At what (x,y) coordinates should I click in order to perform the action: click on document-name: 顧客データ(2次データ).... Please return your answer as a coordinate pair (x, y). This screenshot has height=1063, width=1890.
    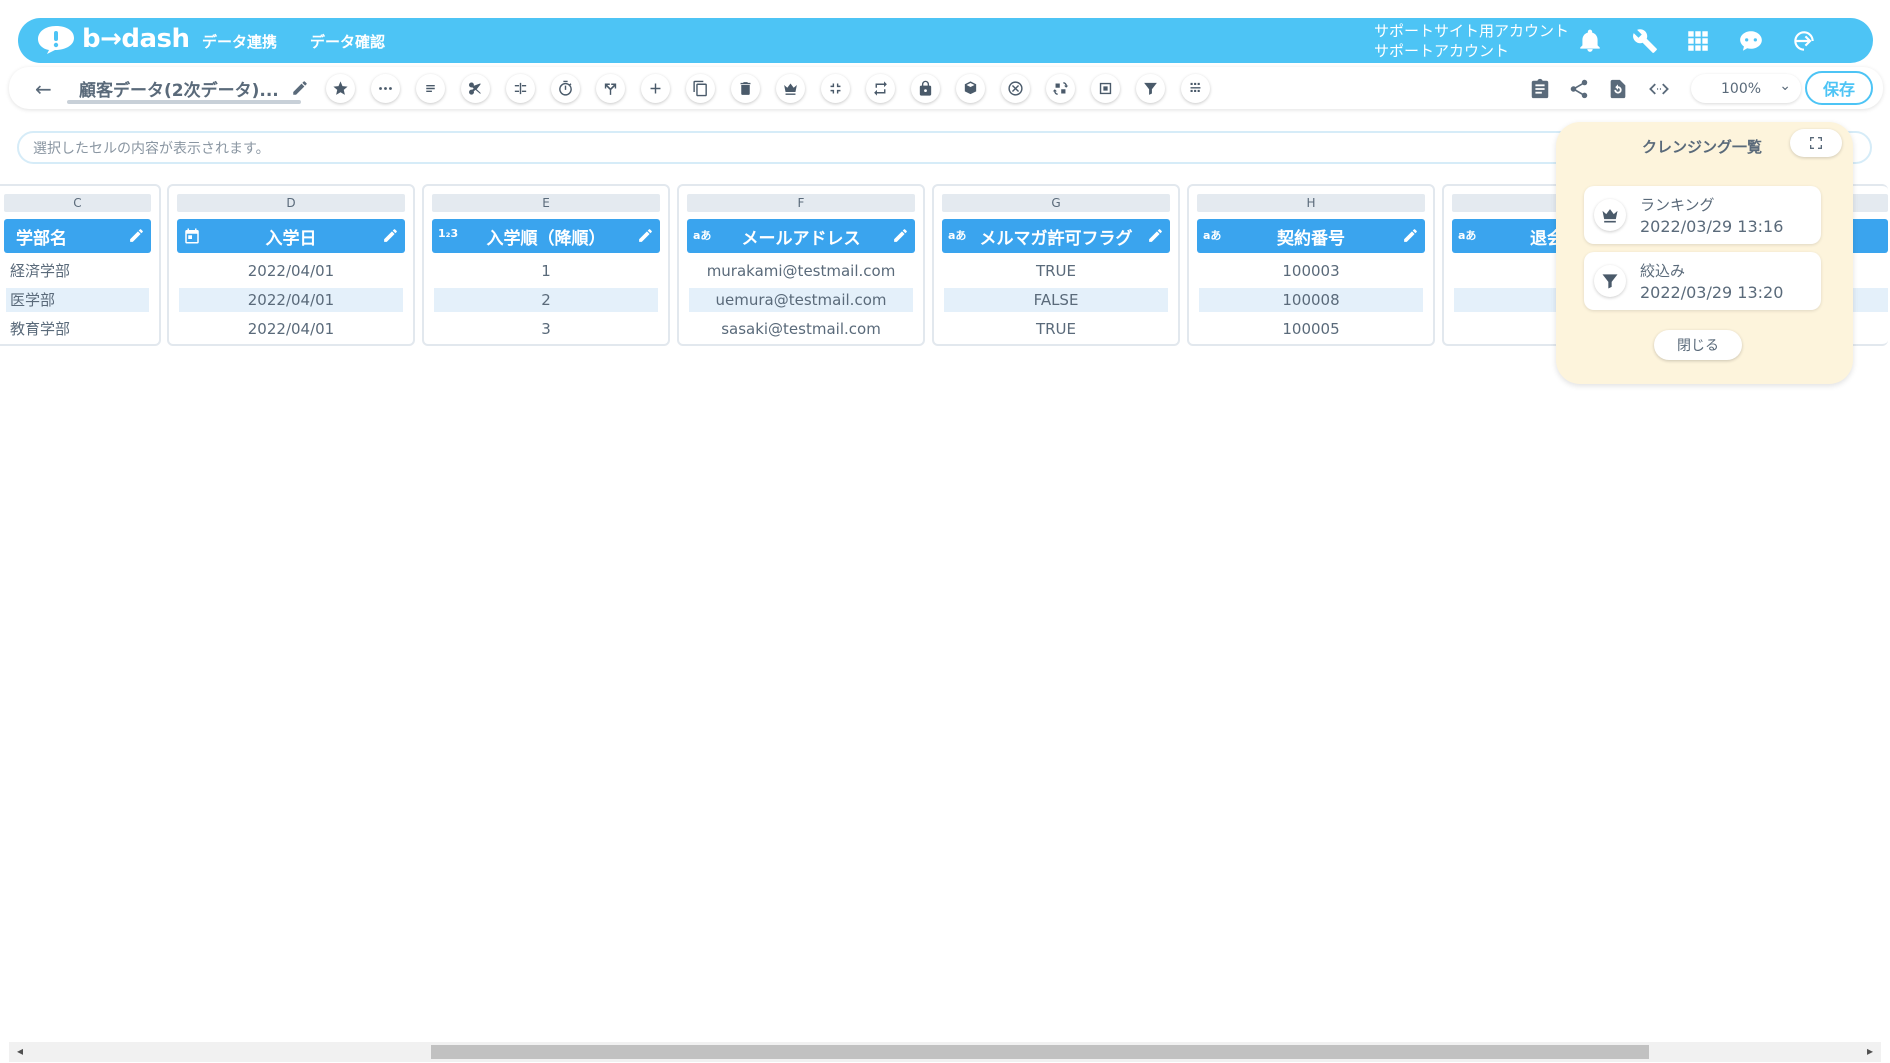
    Looking at the image, I should click on (179, 88).